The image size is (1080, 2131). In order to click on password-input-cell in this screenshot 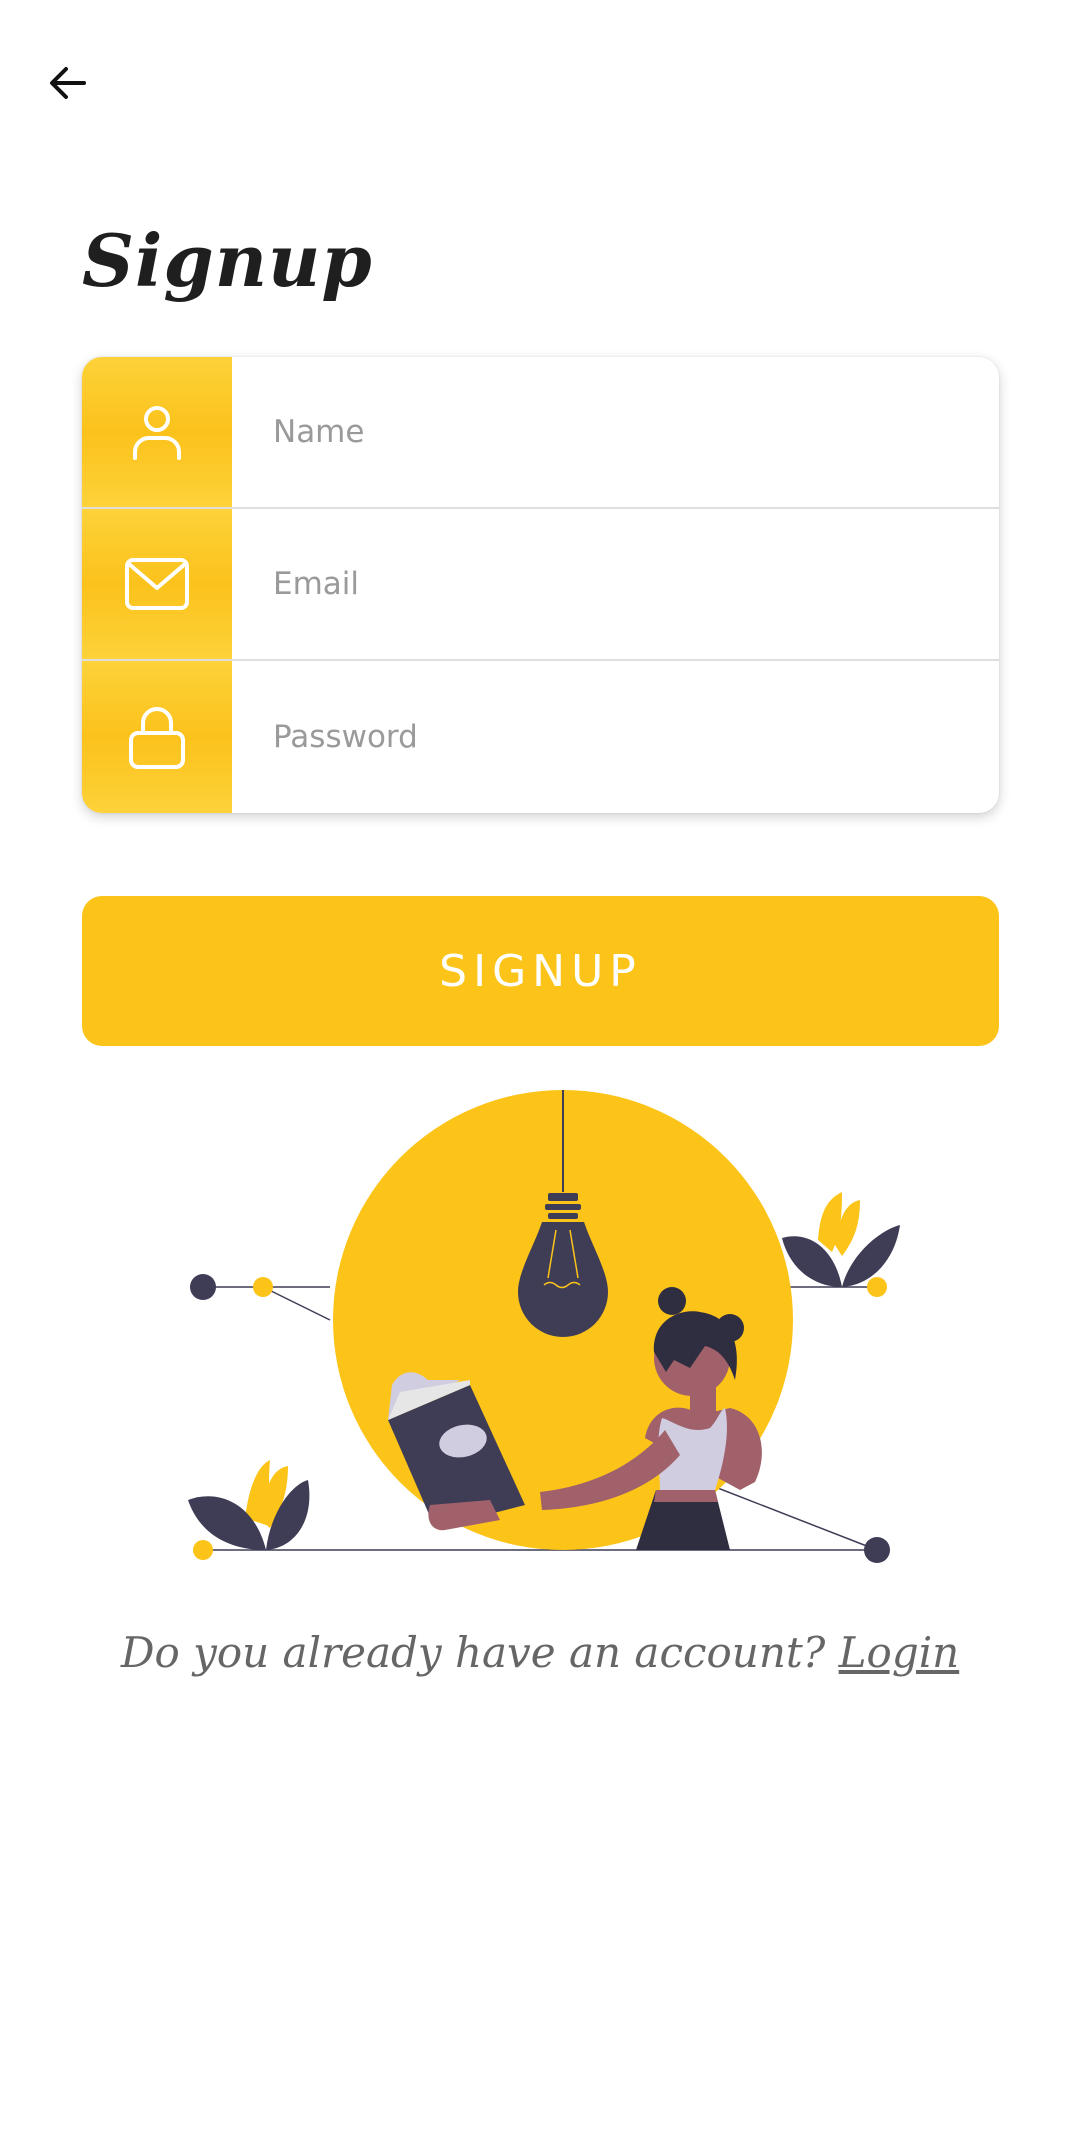, I will do `click(615, 737)`.